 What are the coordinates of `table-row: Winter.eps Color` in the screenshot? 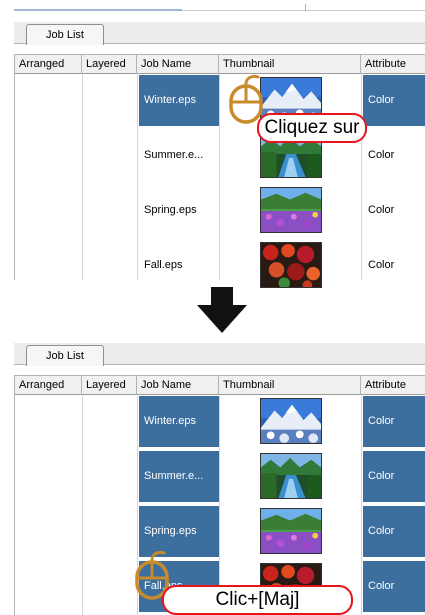 It's located at (220, 421).